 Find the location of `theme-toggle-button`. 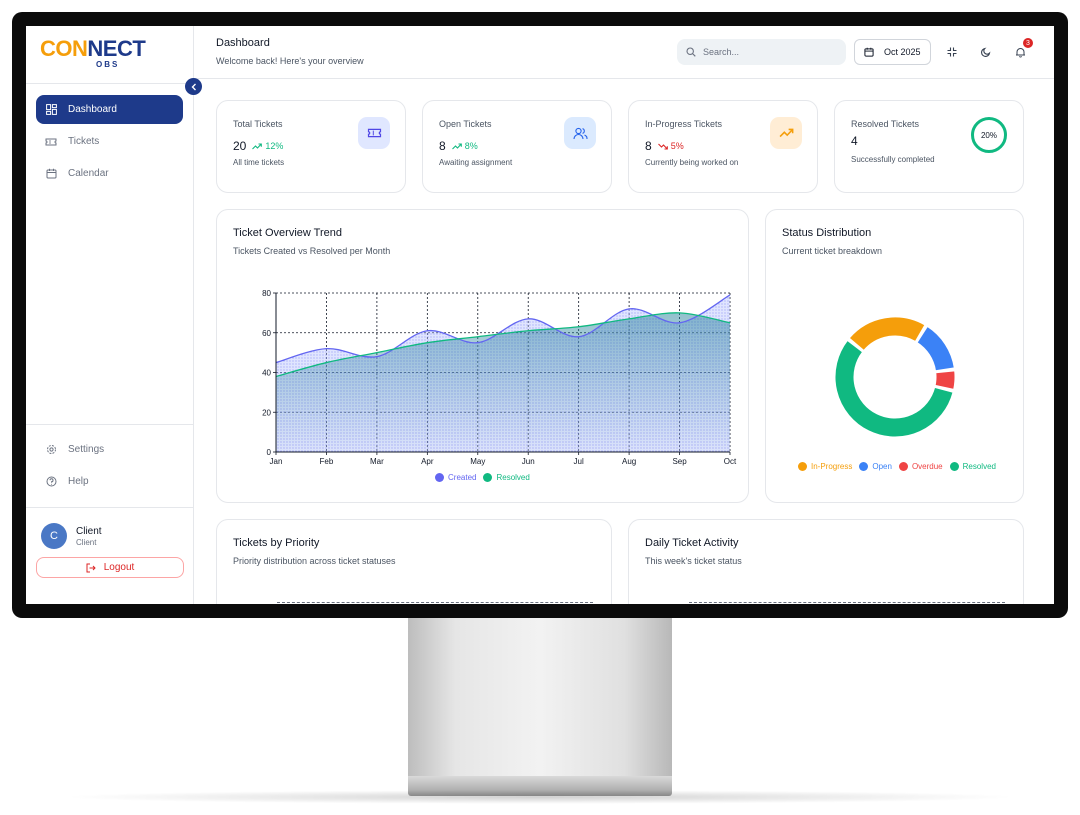

theme-toggle-button is located at coordinates (986, 52).